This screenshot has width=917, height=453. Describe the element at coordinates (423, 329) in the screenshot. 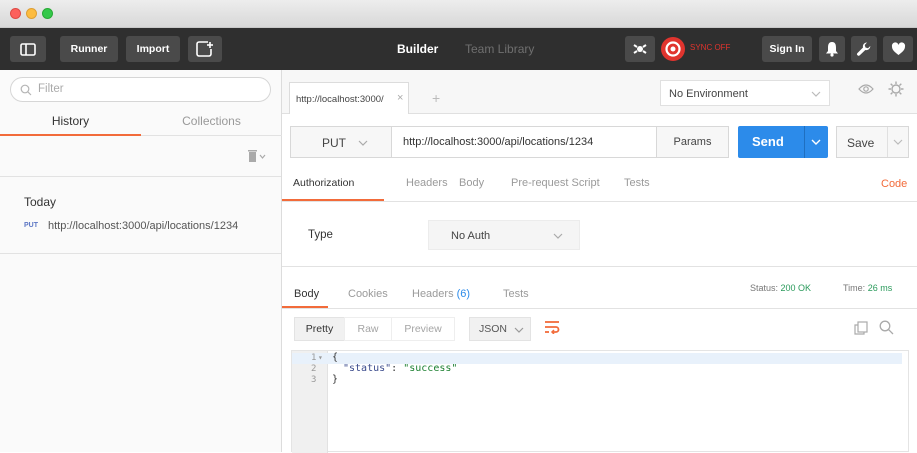

I see `view-preview-button: Preview` at that location.